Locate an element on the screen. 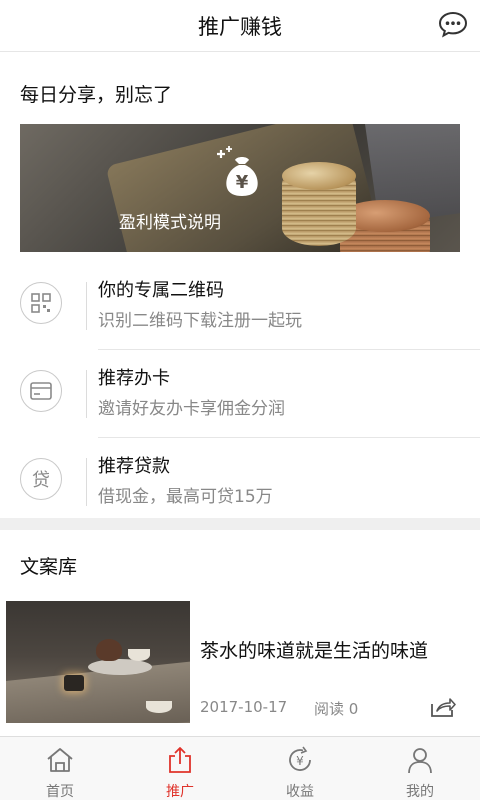  daily-share-title: 每日分享，别忘了 is located at coordinates (96, 95).